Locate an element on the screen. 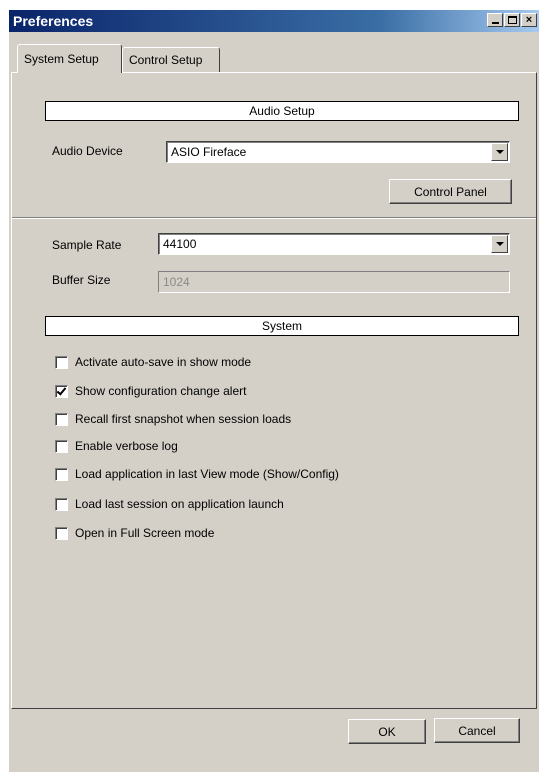  close-icon: × is located at coordinates (529, 19).